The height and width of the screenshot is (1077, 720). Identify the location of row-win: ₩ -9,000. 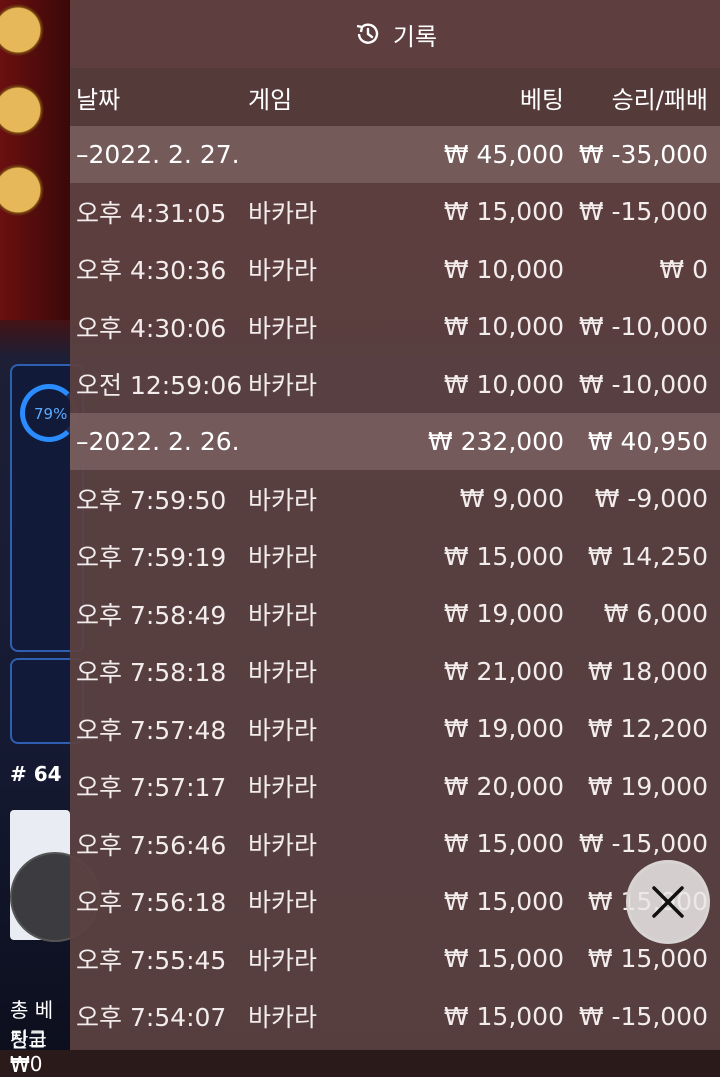
(651, 499).